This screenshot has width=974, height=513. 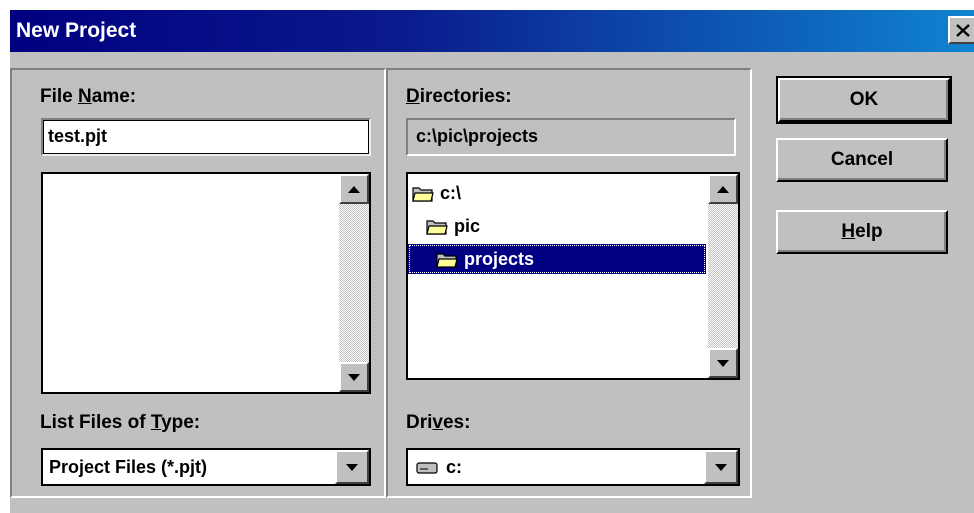 I want to click on help-button: Help, so click(x=862, y=232).